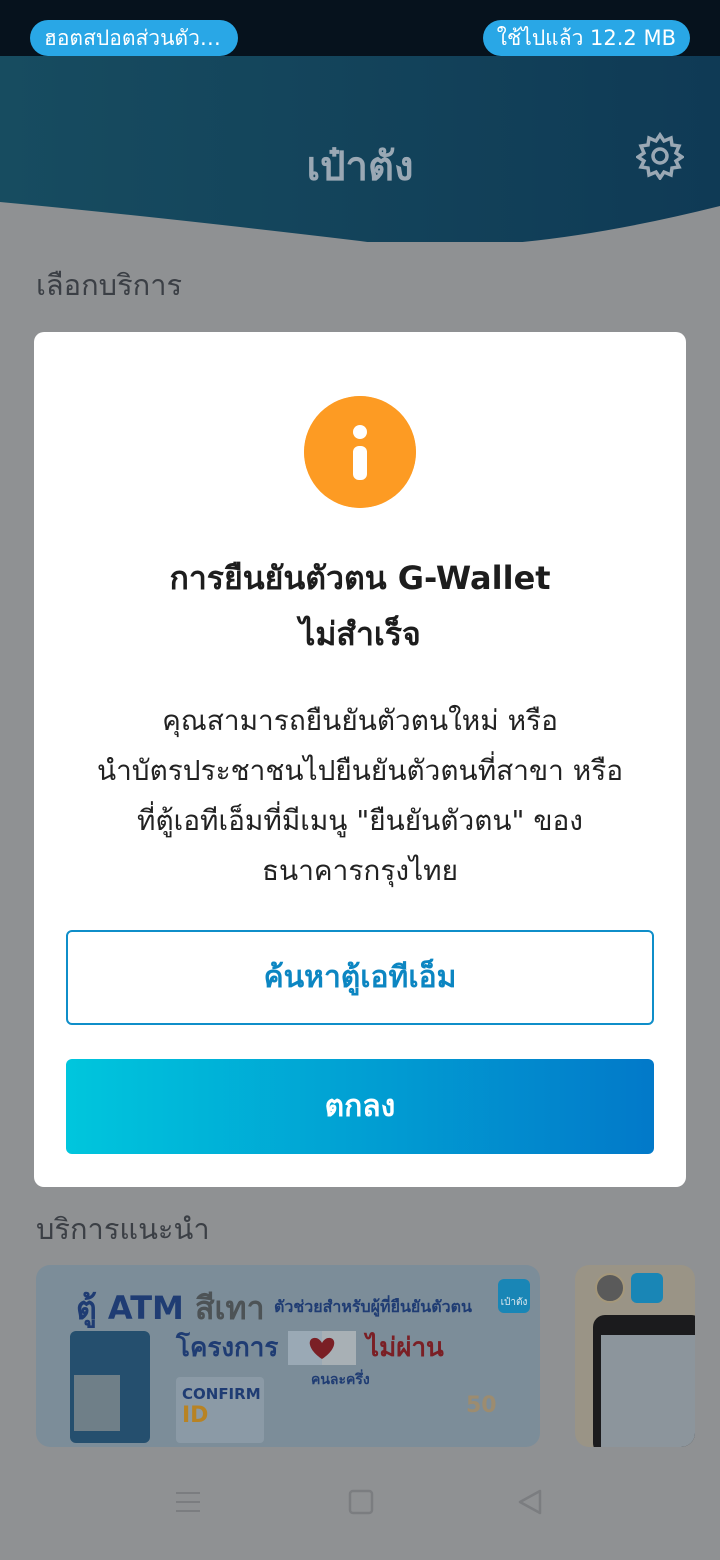 This screenshot has width=720, height=1560. What do you see at coordinates (322, 1348) in the screenshot?
I see `puzzle-heart-icon` at bounding box center [322, 1348].